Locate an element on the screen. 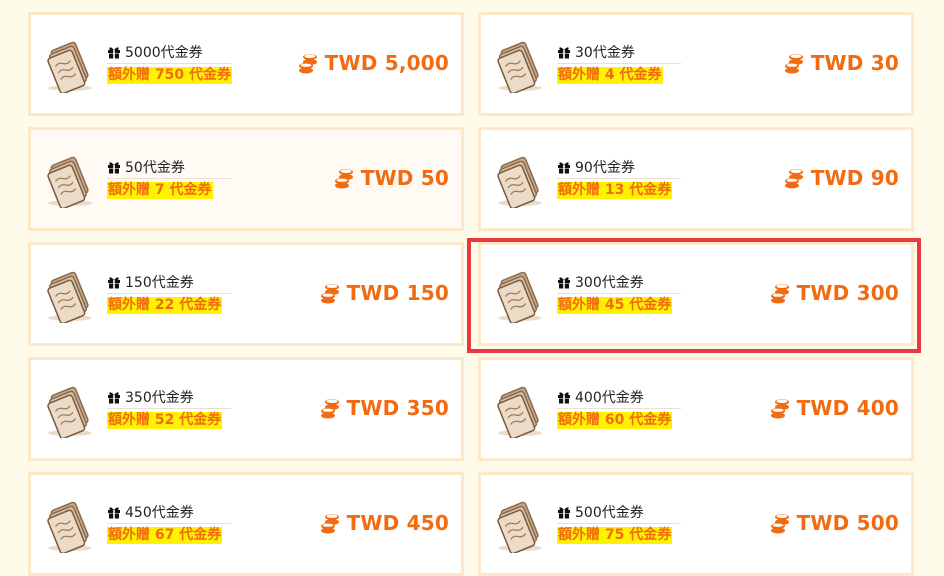 The width and height of the screenshot is (944, 576). voucher-bonus: 額外贈 22 代金券 is located at coordinates (165, 305).